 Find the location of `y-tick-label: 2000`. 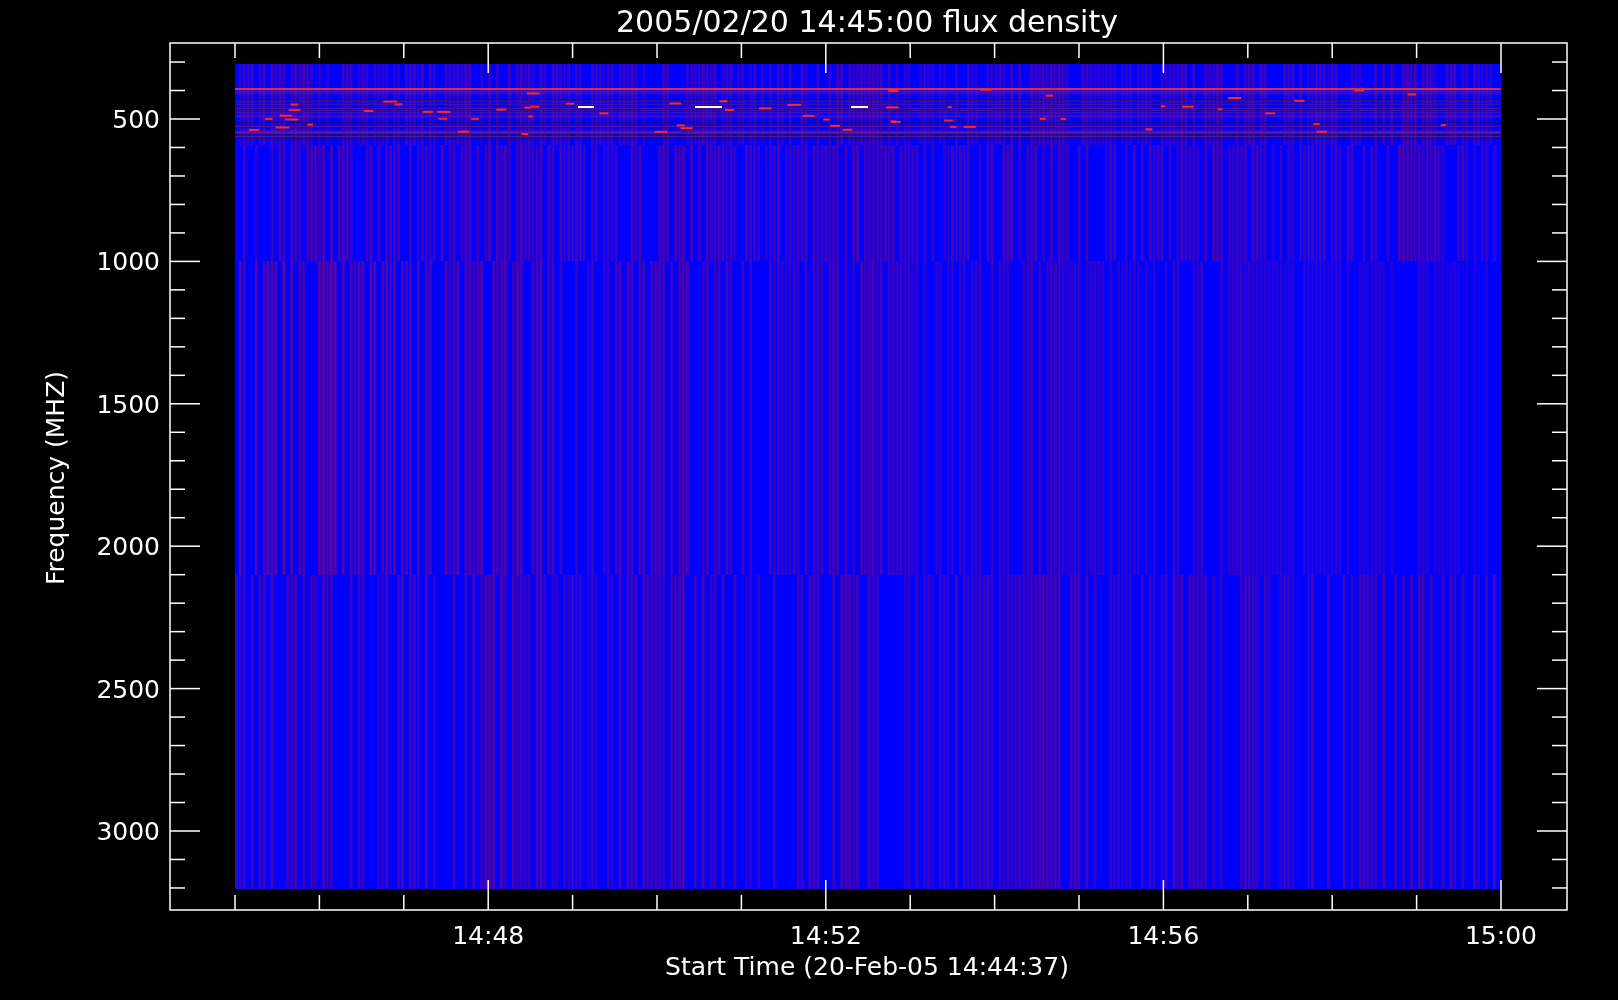

y-tick-label: 2000 is located at coordinates (128, 547).